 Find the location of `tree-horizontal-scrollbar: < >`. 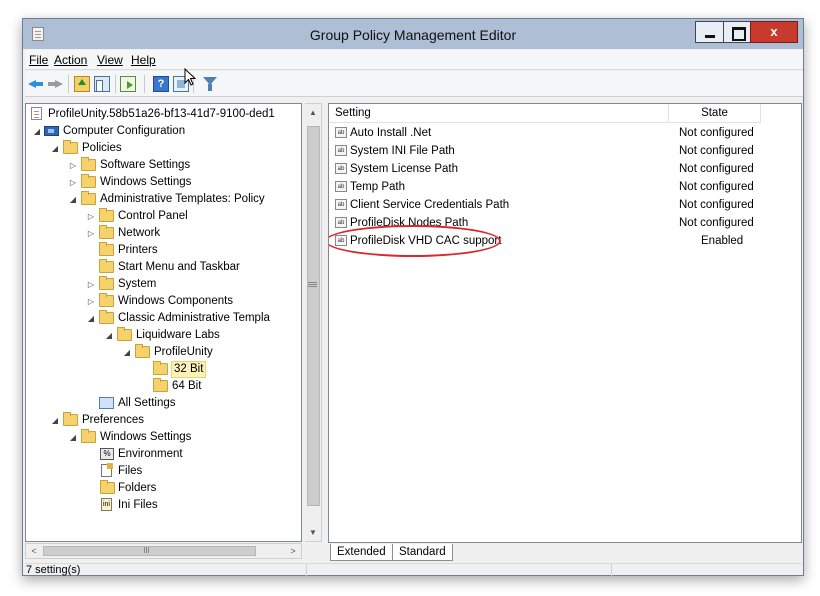

tree-horizontal-scrollbar: < > is located at coordinates (163, 551).